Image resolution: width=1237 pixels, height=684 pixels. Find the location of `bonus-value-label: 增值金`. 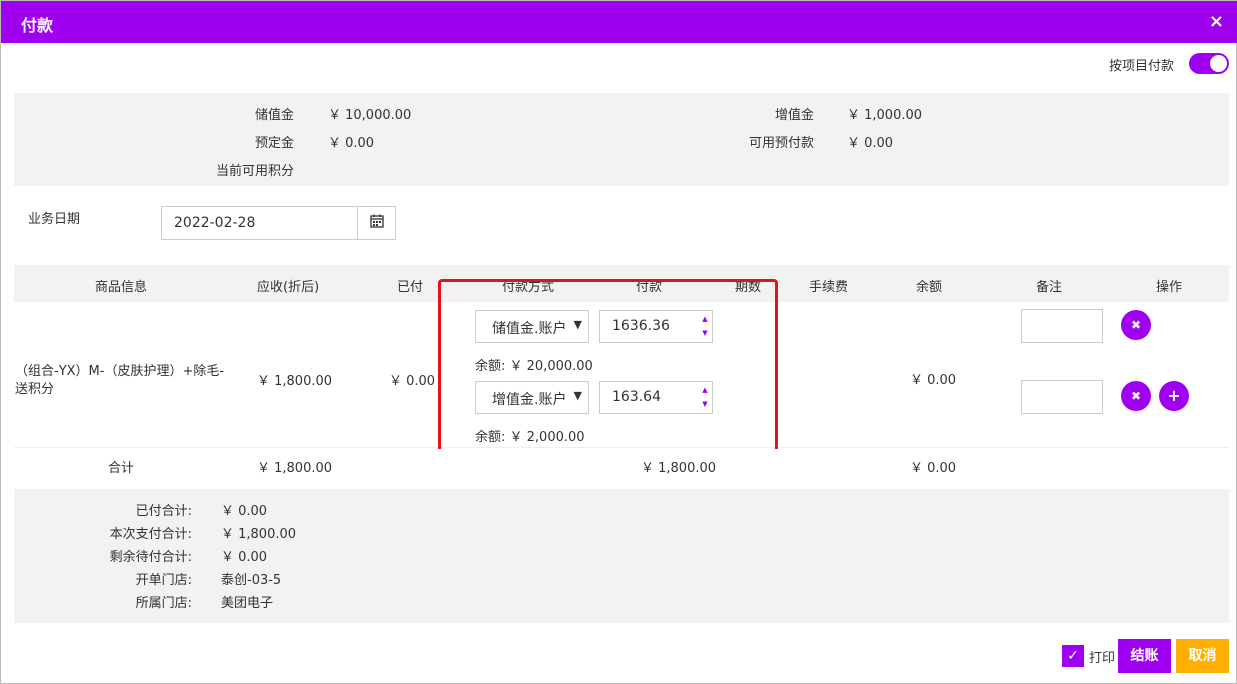

bonus-value-label: 增值金 is located at coordinates (794, 115).